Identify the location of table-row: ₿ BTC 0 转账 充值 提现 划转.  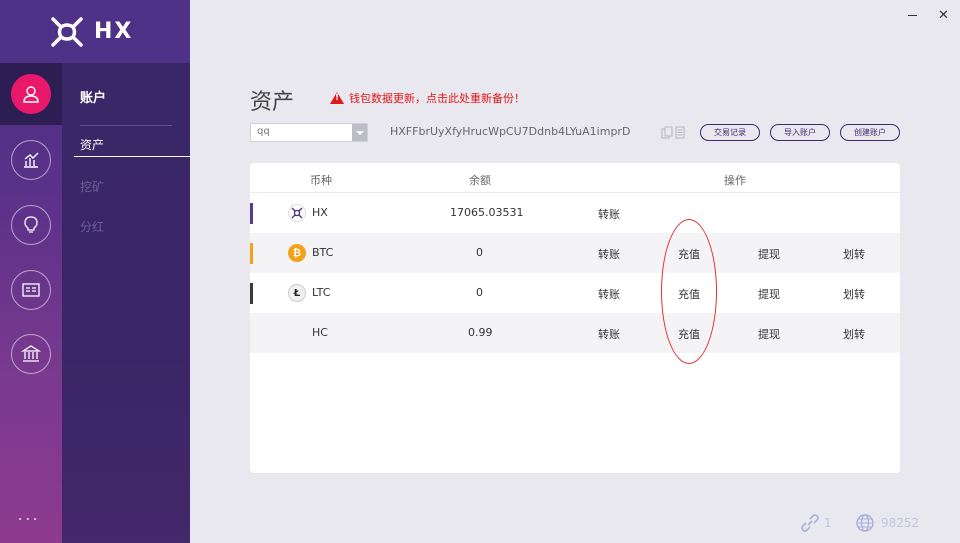
(575, 253).